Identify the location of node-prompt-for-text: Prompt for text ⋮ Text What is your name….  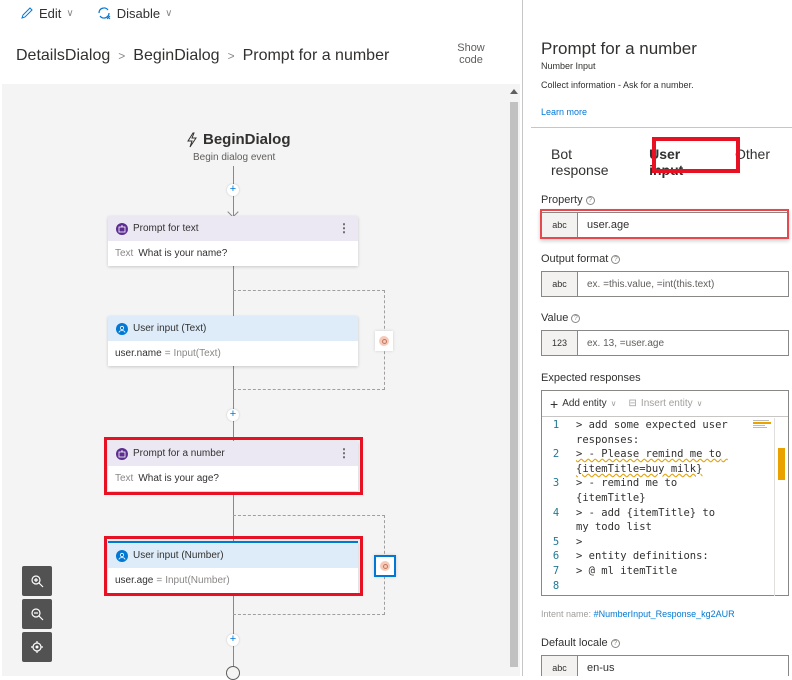
(233, 241).